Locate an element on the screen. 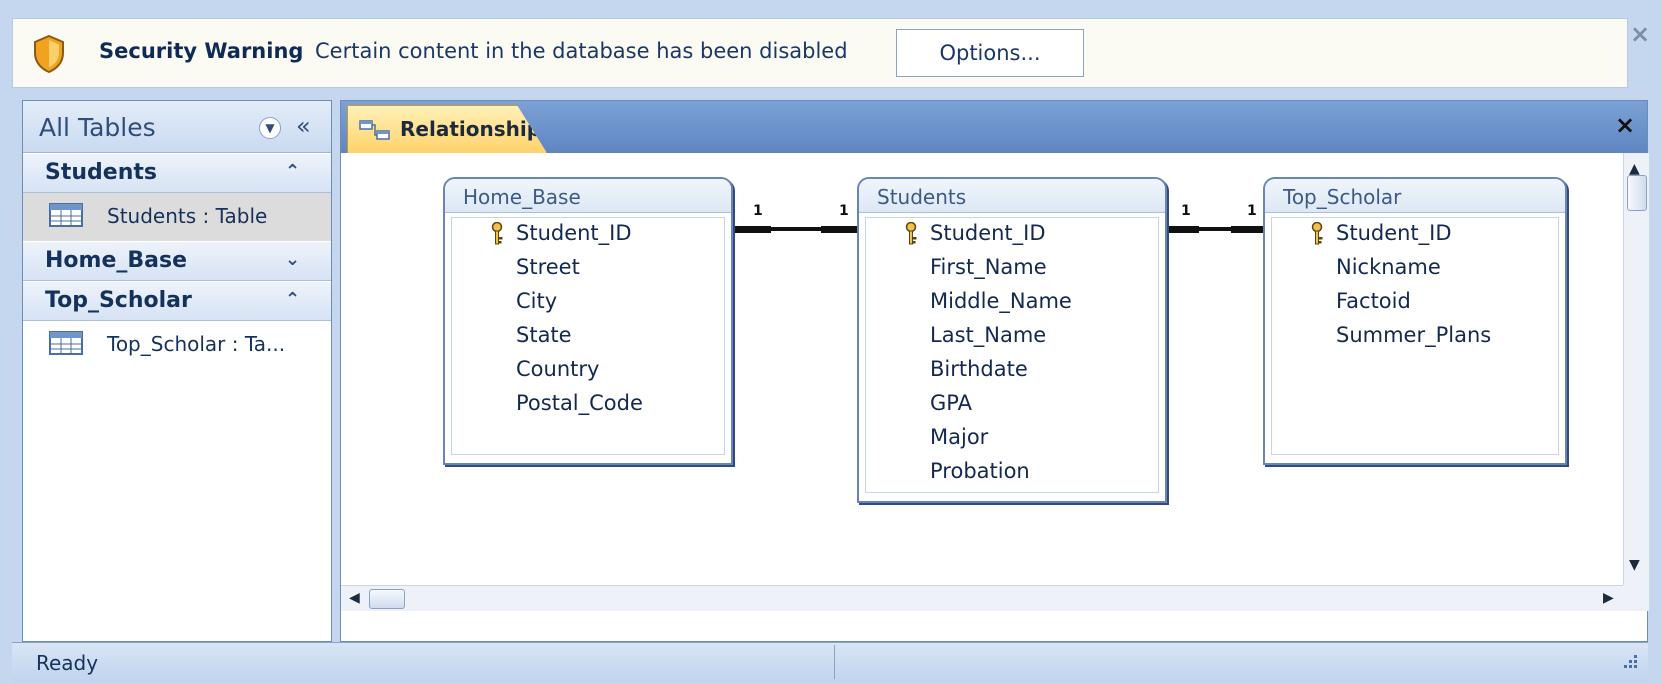  relationships-icon is located at coordinates (374, 130).